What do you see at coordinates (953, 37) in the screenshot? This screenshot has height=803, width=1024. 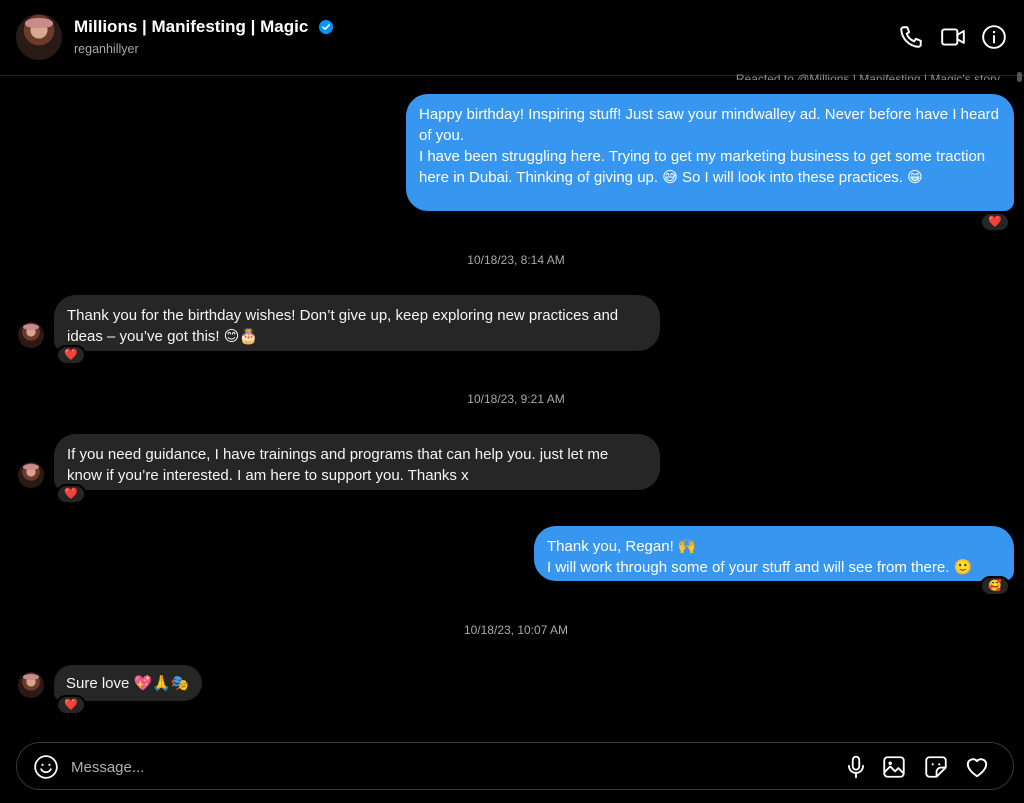 I see `video-camera-icon` at bounding box center [953, 37].